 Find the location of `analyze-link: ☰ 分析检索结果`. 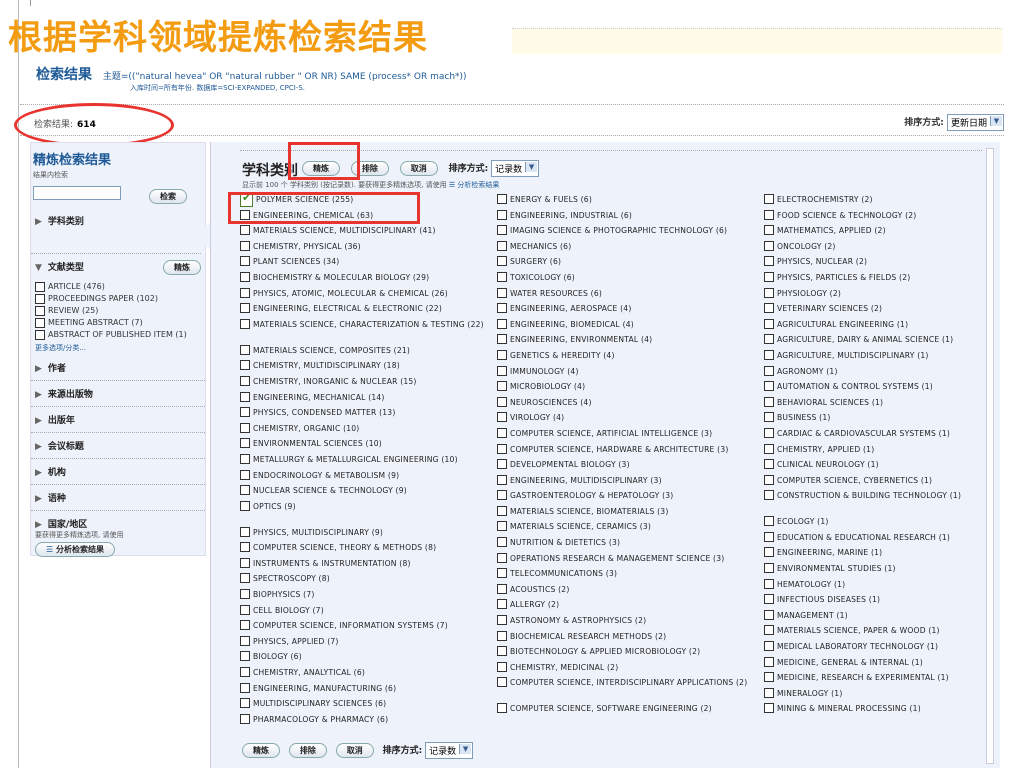

analyze-link: ☰ 分析检索结果 is located at coordinates (474, 185).